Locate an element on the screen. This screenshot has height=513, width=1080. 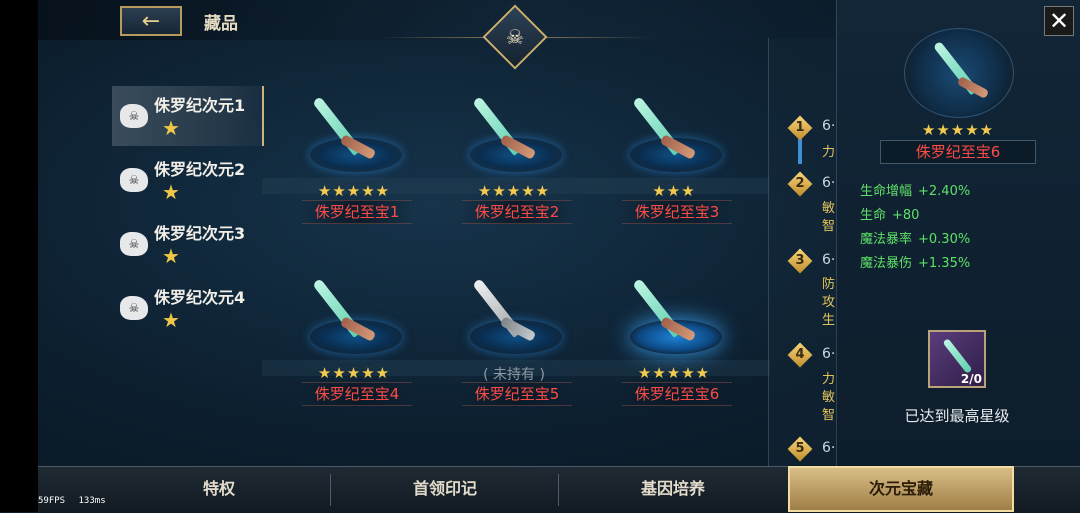
category-label: 侏罗纪次元3 is located at coordinates (200, 233).